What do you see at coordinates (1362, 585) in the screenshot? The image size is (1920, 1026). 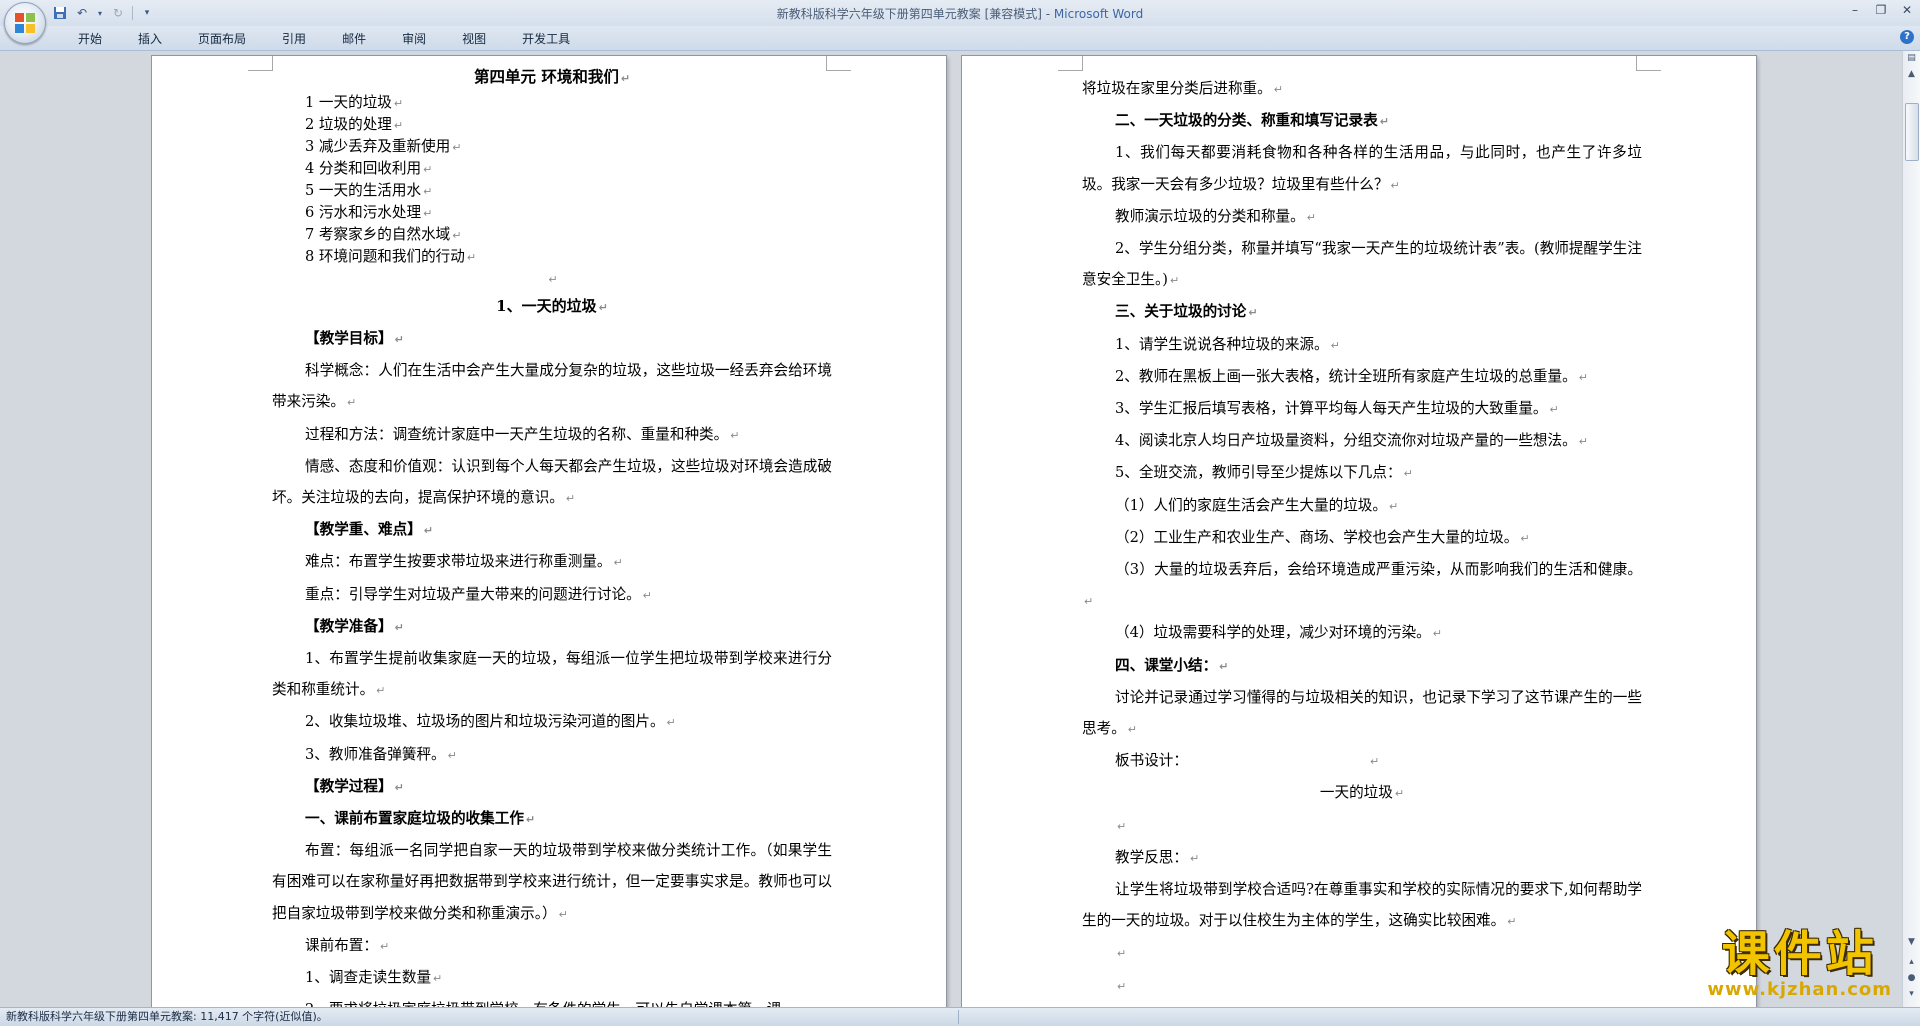 I see `body-paragraph: （3）大量的垃圾丢弃后，会给环境造成严重污染，从而影响我们的生活和健康。 ↵` at bounding box center [1362, 585].